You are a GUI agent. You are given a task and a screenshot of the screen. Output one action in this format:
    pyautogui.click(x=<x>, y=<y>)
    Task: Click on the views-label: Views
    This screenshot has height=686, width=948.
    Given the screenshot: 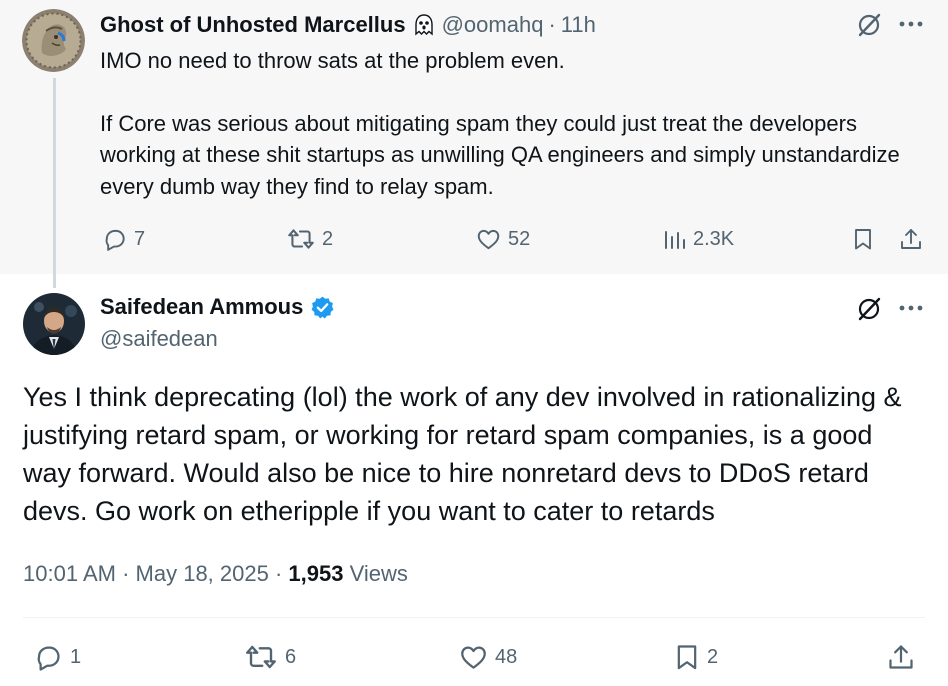 What is the action you would take?
    pyautogui.click(x=378, y=573)
    